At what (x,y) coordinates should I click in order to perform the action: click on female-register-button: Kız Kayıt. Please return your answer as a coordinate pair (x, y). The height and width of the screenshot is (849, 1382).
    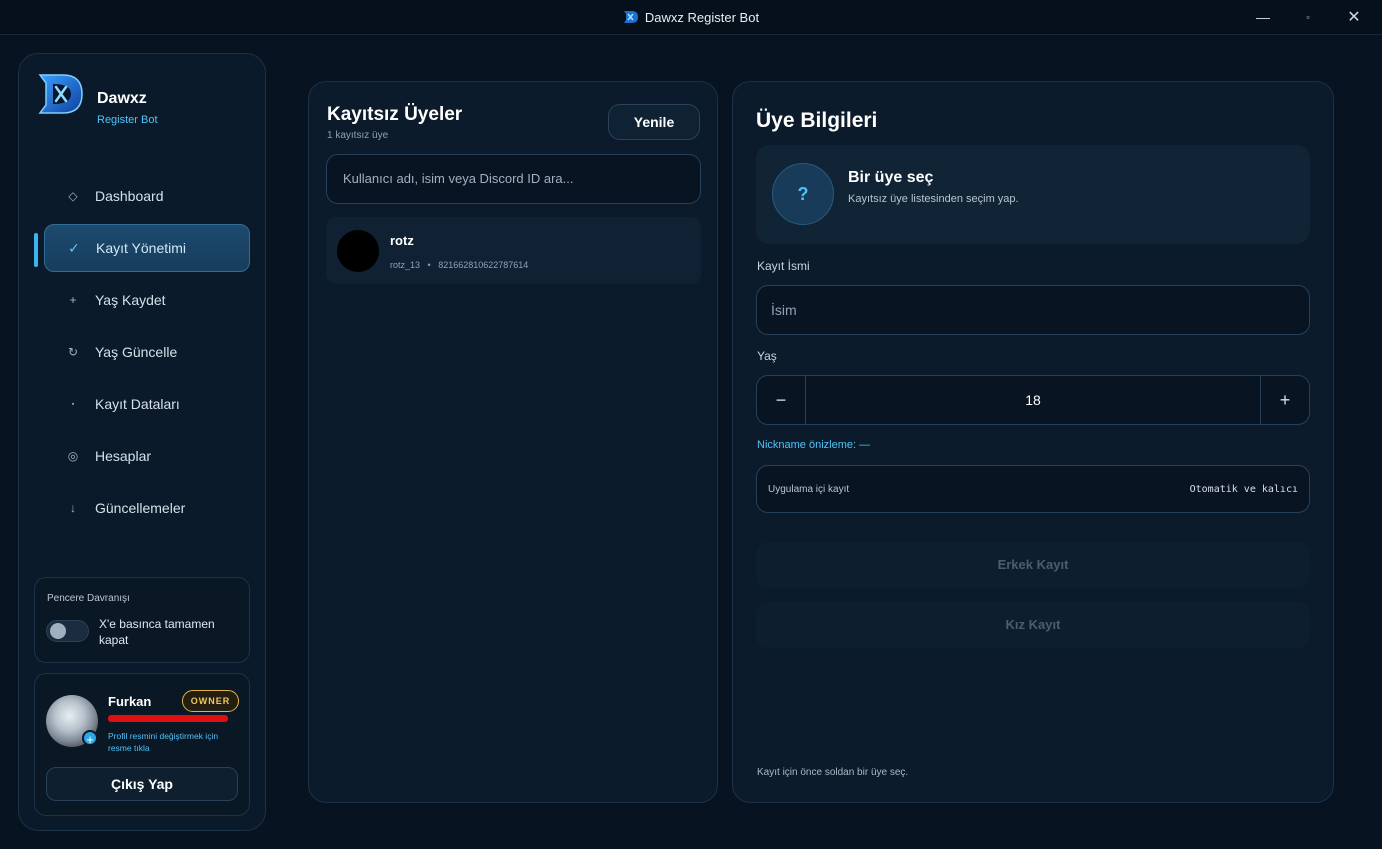
    Looking at the image, I should click on (1033, 625).